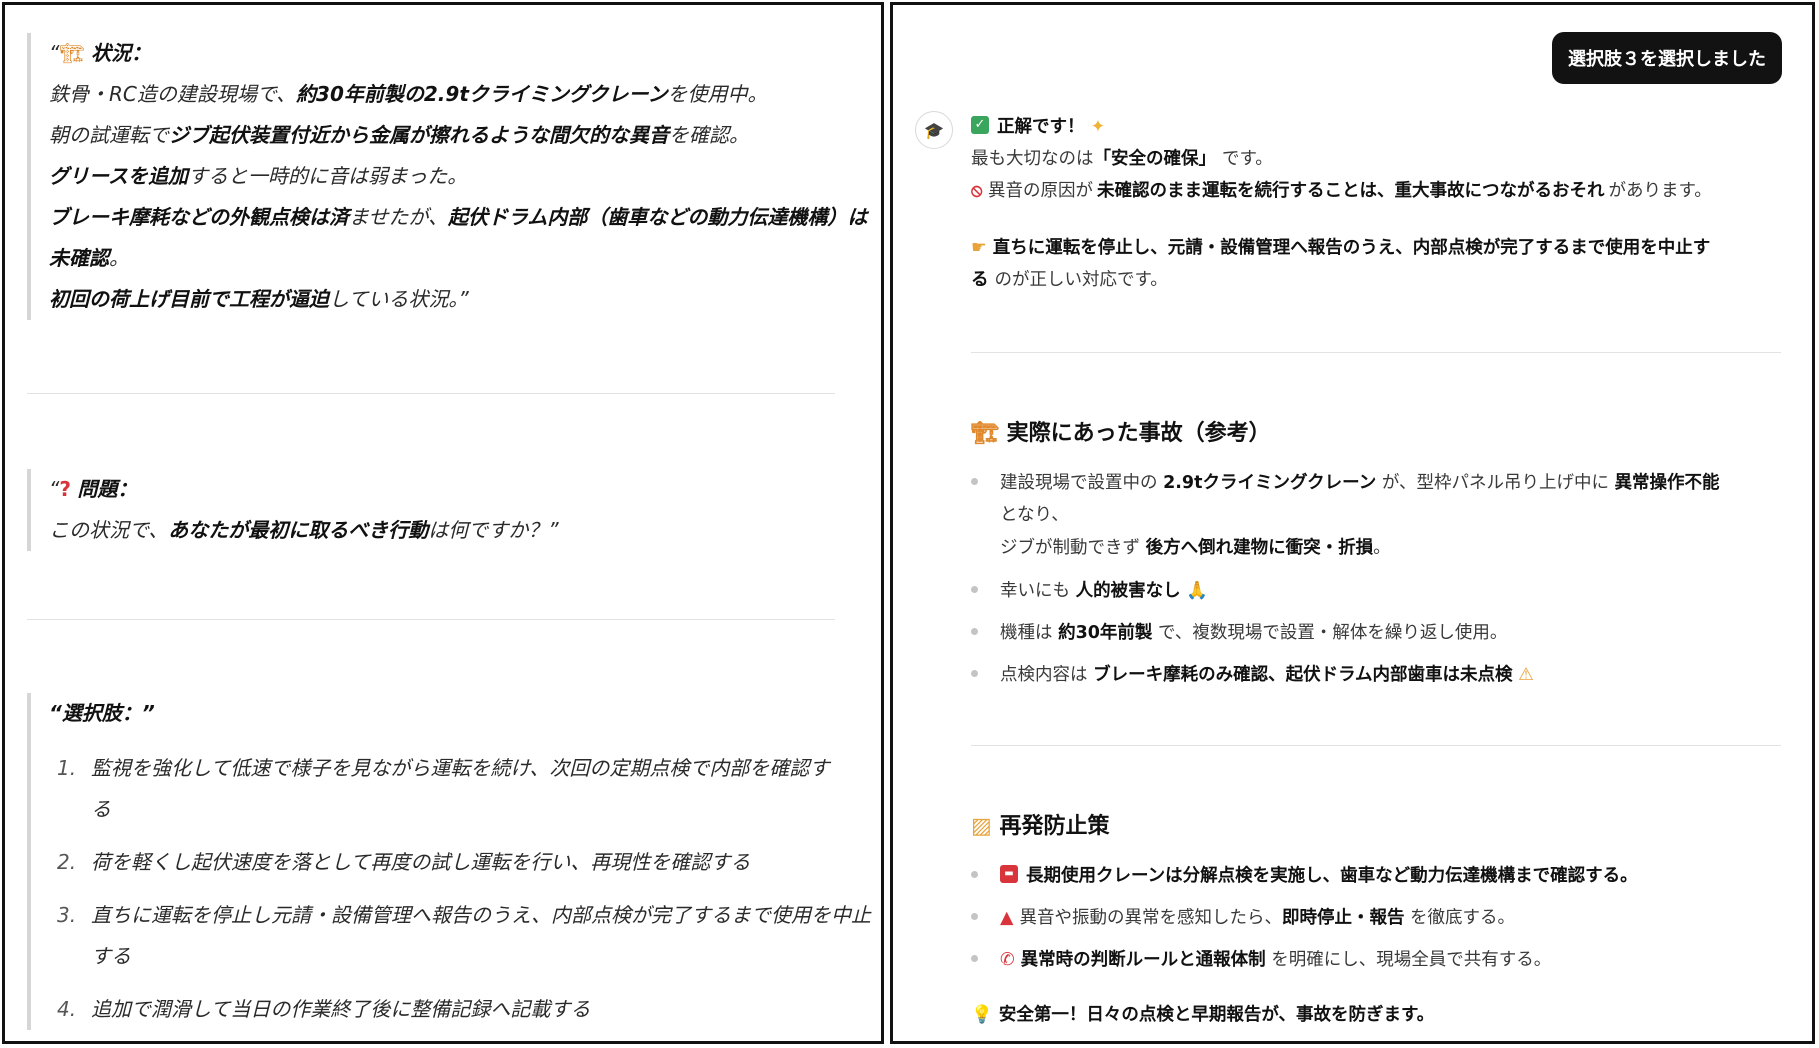 The height and width of the screenshot is (1048, 1819). What do you see at coordinates (1243, 916) in the screenshot?
I see `list-item: ▲ 異音や振動の異常を感知したら、即時停止・報告 を徹底する。` at bounding box center [1243, 916].